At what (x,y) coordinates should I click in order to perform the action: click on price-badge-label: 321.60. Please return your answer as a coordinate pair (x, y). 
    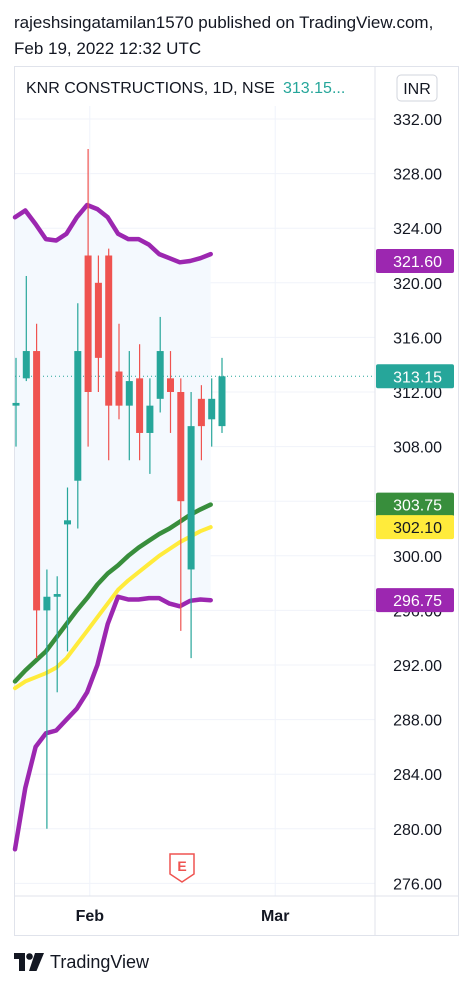
    Looking at the image, I should click on (417, 262).